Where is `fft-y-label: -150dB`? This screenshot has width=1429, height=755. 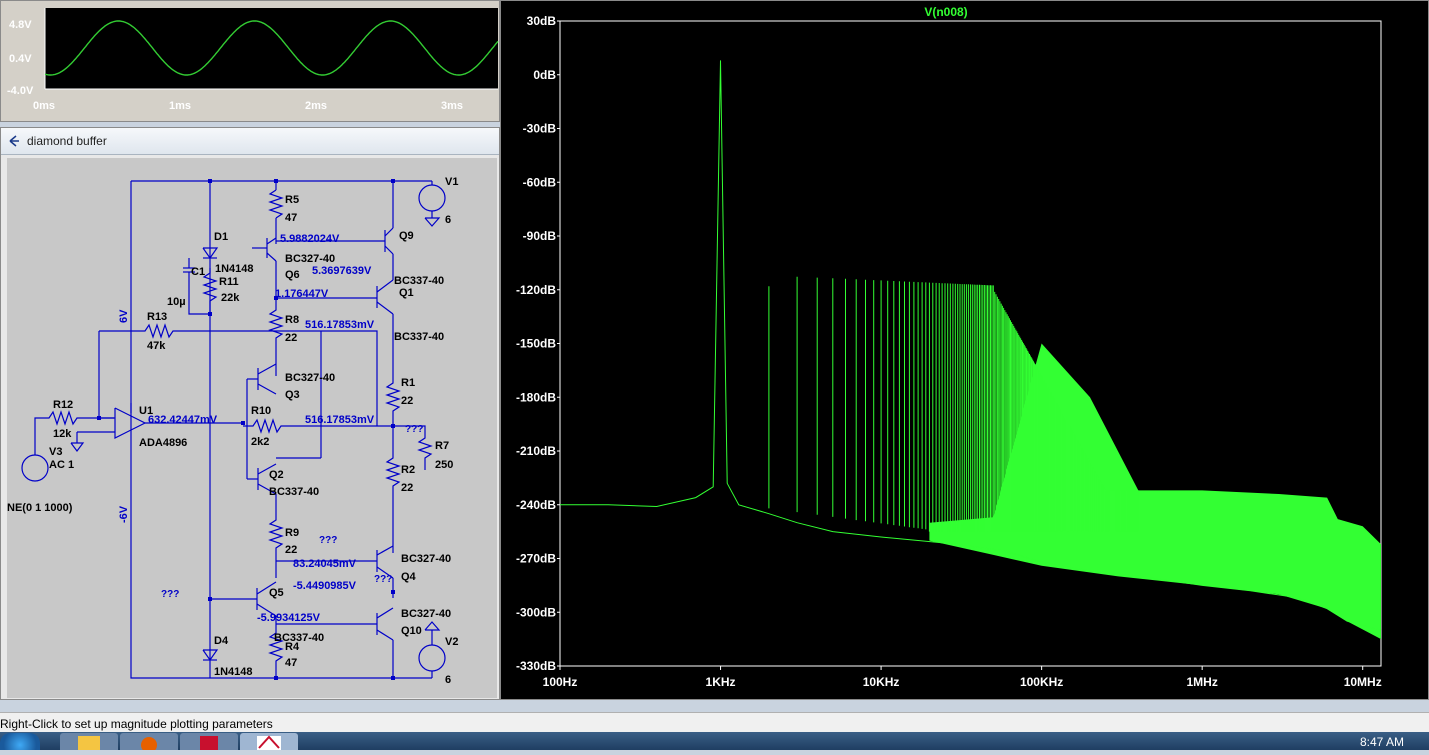 fft-y-label: -150dB is located at coordinates (536, 344).